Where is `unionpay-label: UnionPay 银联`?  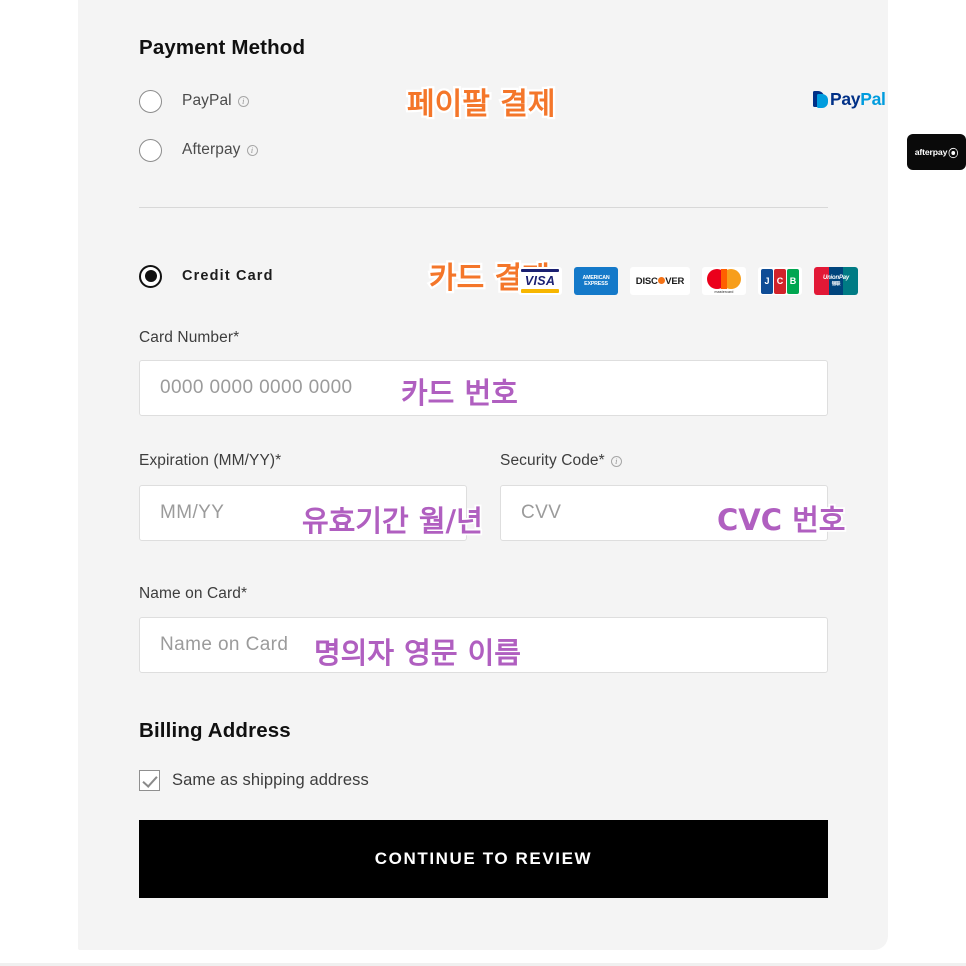
unionpay-label: UnionPay 银联 is located at coordinates (836, 280).